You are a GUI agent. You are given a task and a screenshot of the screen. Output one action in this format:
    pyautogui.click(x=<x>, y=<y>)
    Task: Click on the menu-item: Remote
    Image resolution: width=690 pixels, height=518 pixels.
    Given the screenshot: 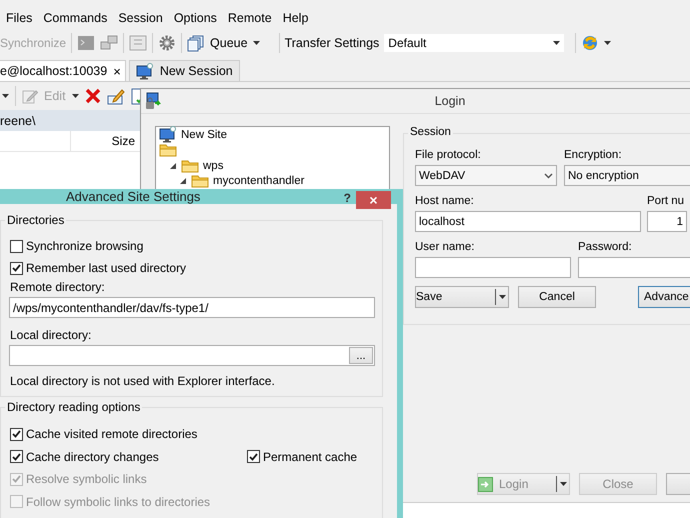 What is the action you would take?
    pyautogui.click(x=249, y=18)
    